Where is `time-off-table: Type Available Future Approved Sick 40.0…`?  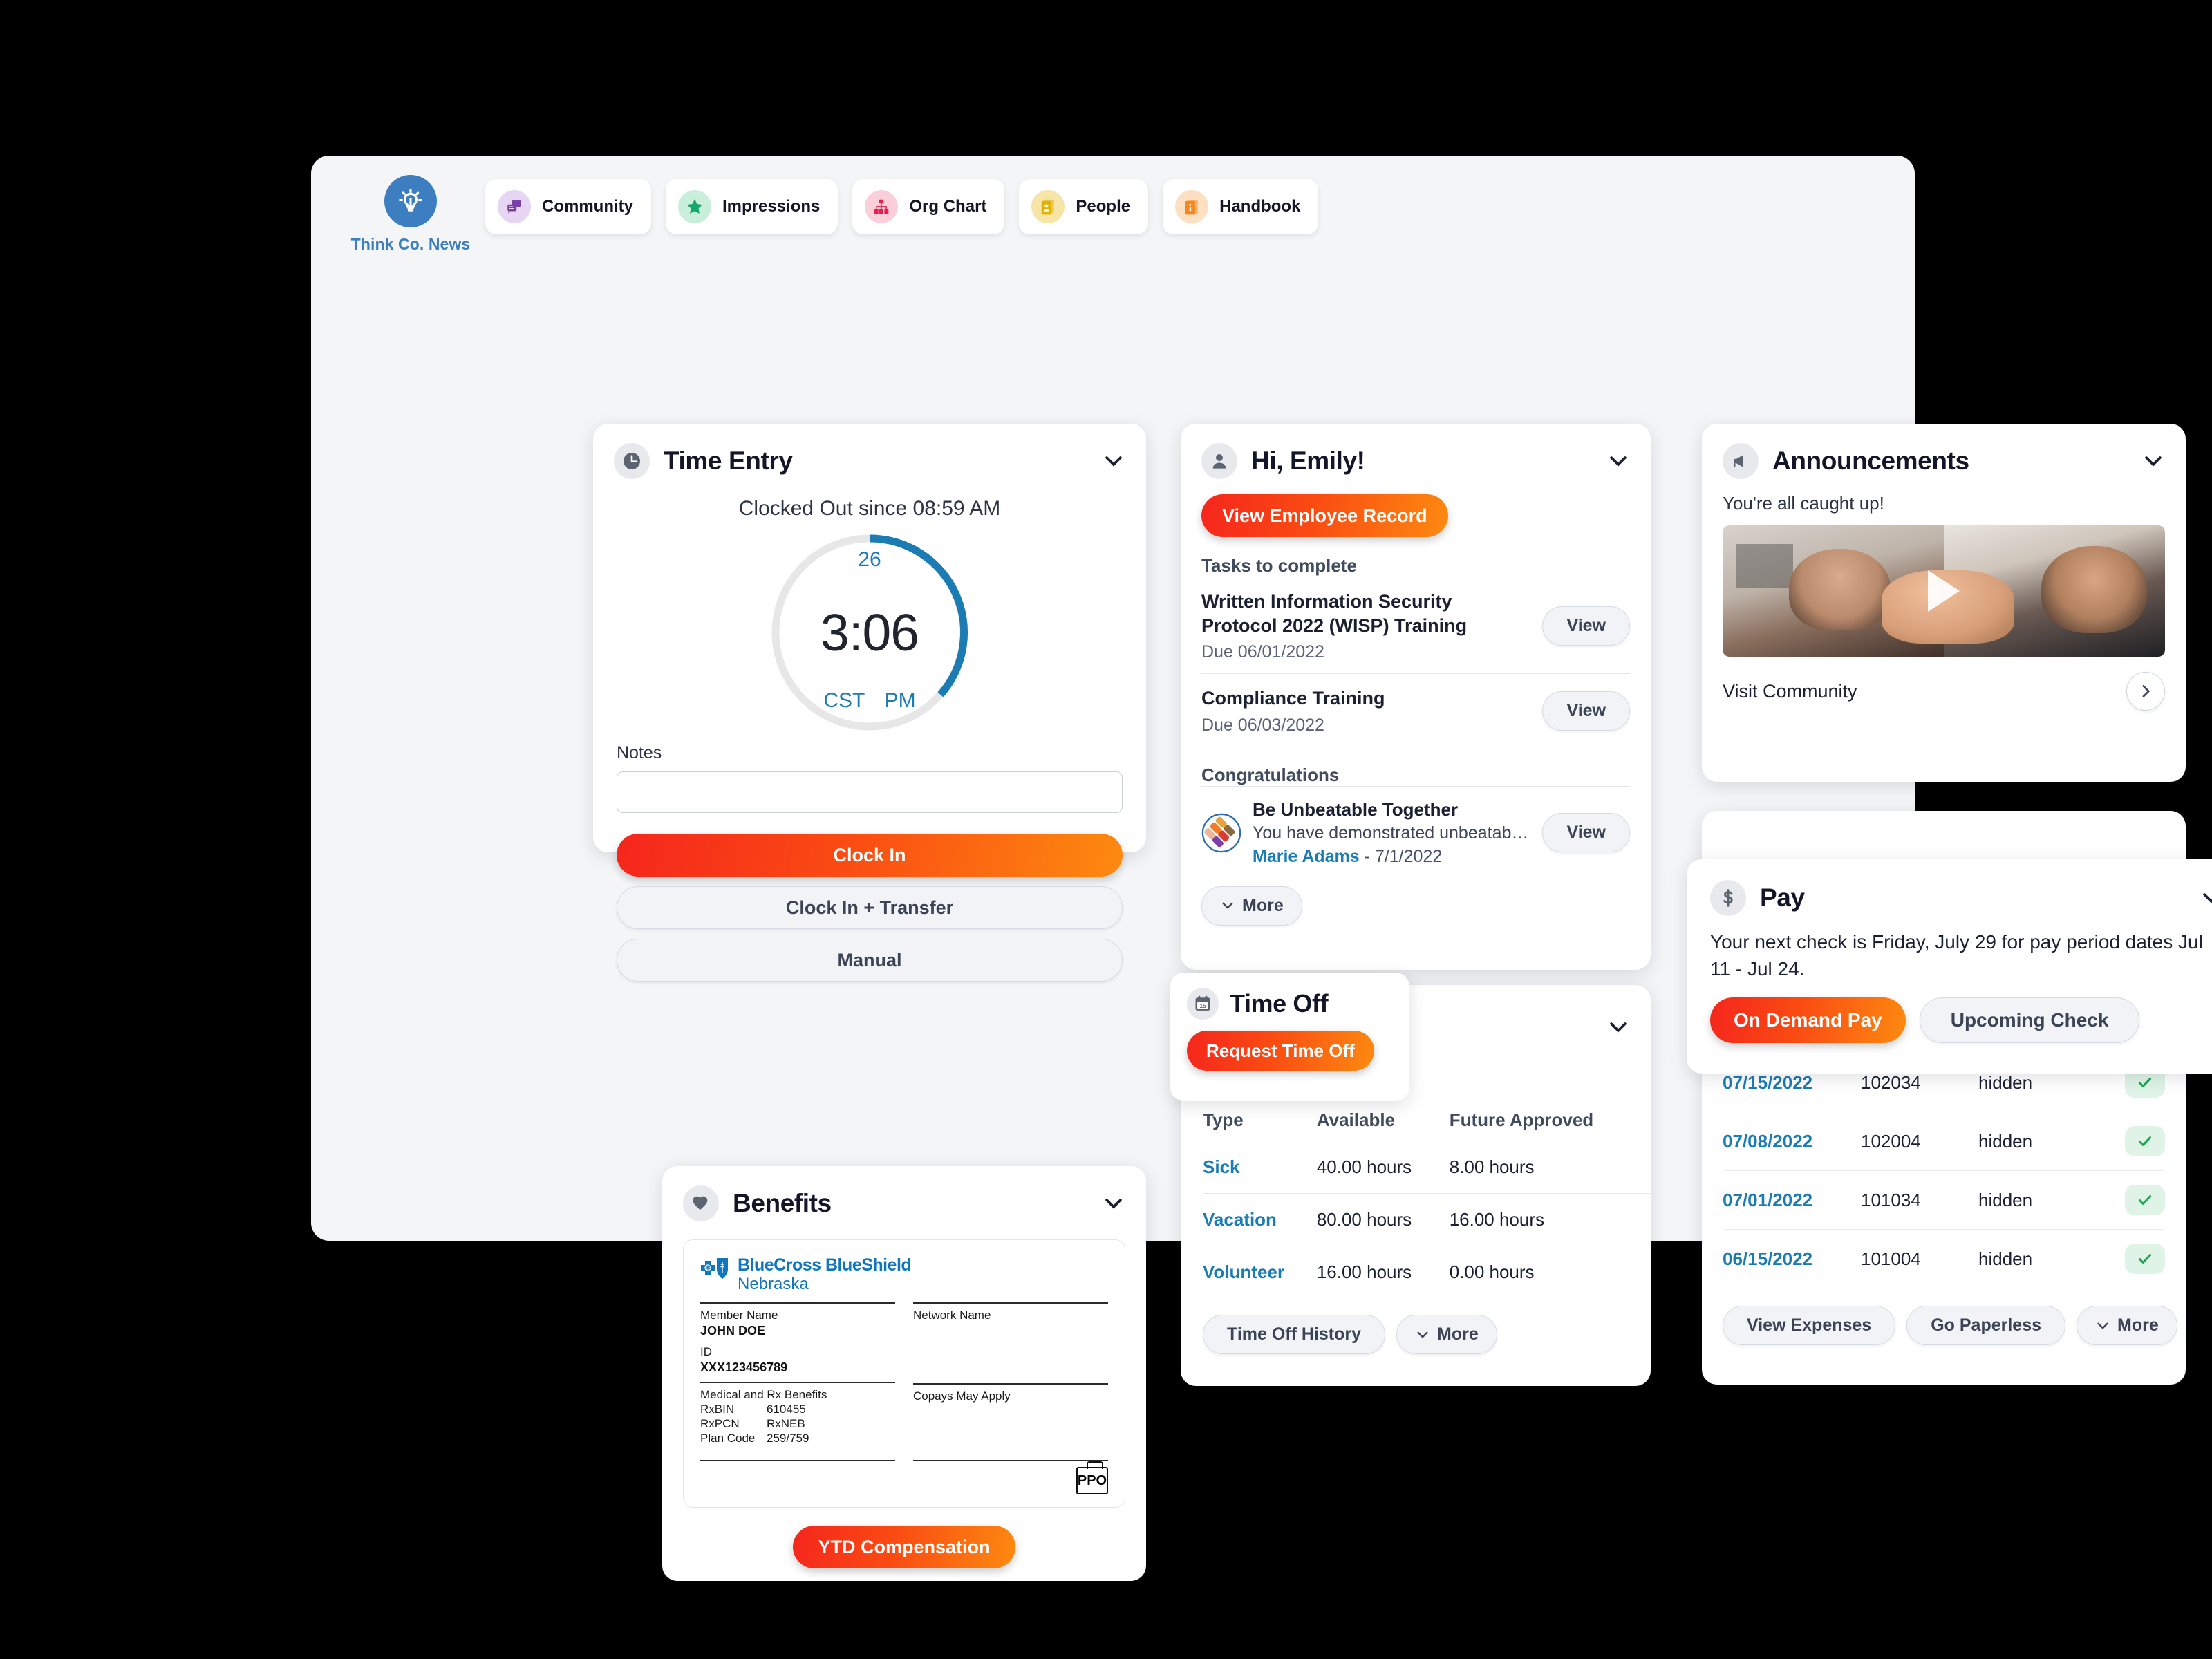 time-off-table: Type Available Future Approved Sick 40.0… is located at coordinates (1427, 1203).